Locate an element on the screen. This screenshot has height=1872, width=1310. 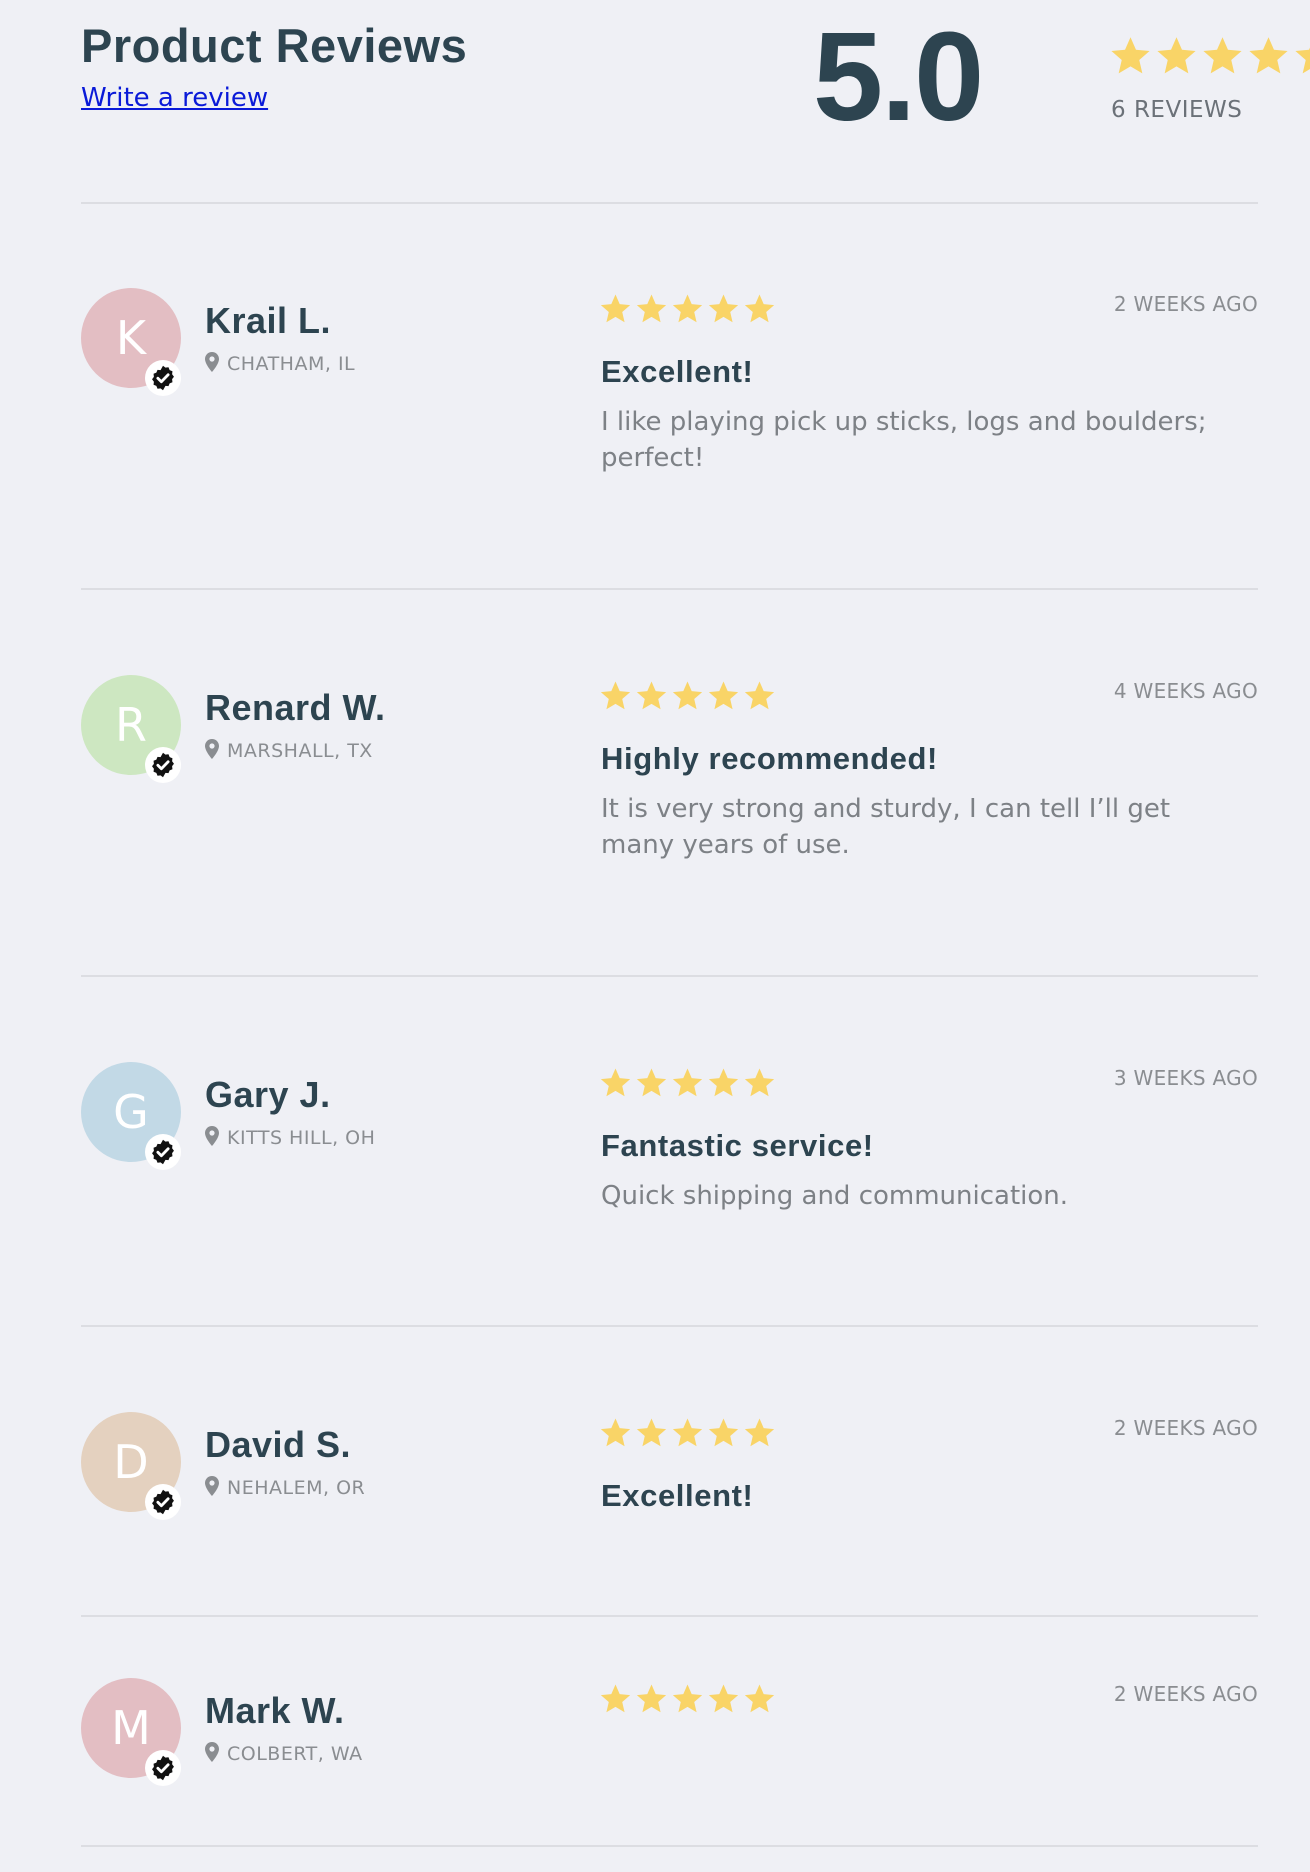
reviewer-location: CHATHAM, IL is located at coordinates (280, 364).